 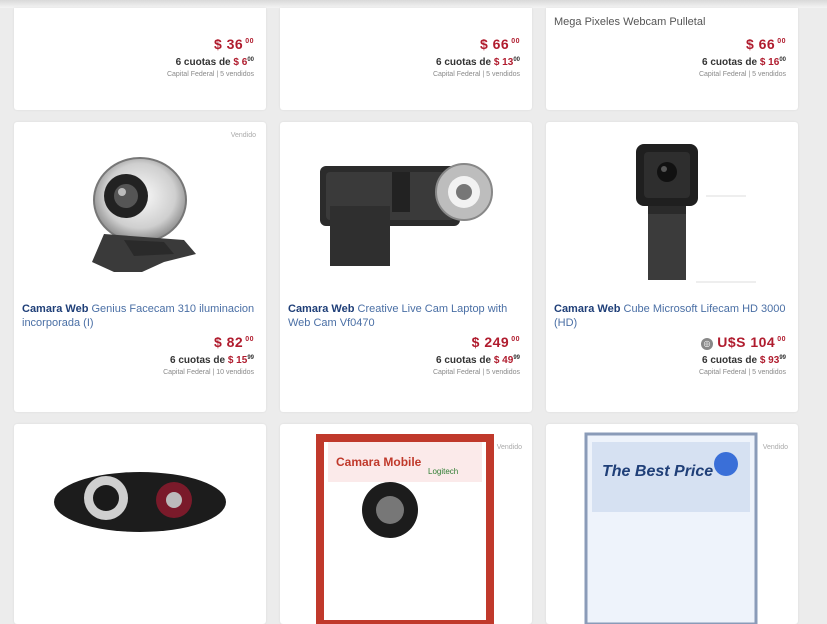 I want to click on price-main: $ 249, so click(x=490, y=342).